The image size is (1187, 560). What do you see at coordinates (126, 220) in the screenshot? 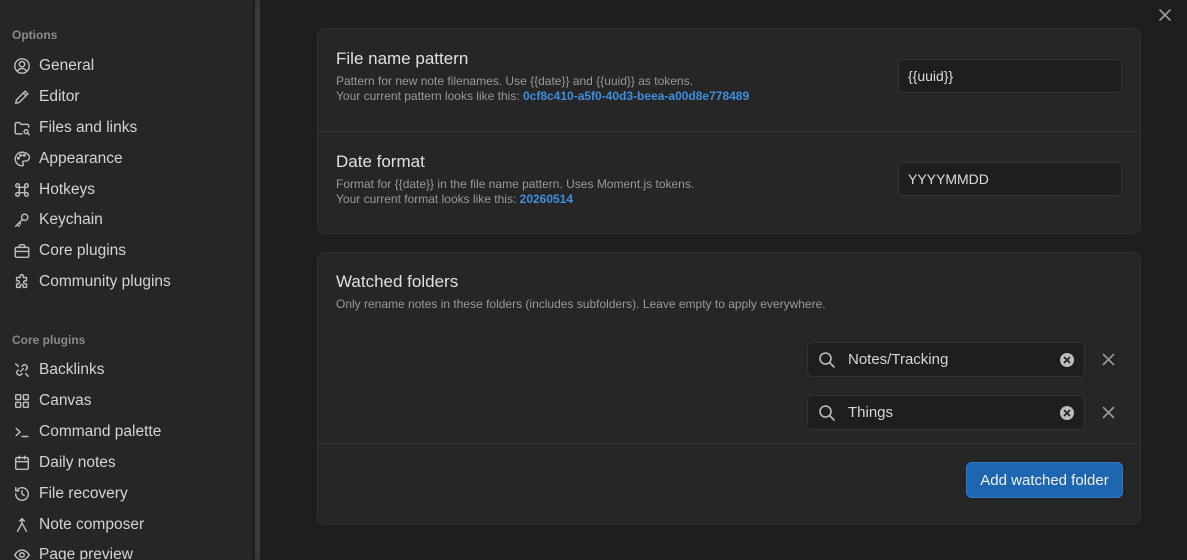
I see `sidebar-item-keychain: Keychain` at bounding box center [126, 220].